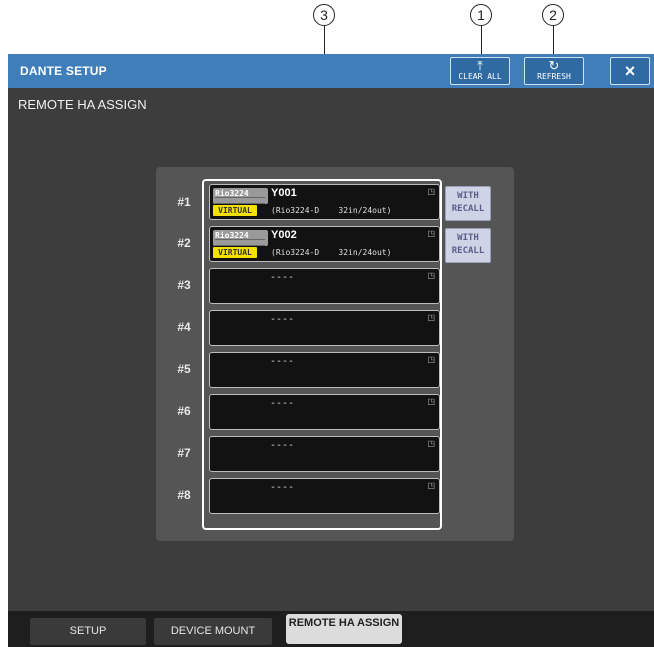 The width and height of the screenshot is (654, 647). Describe the element at coordinates (82, 104) in the screenshot. I see `section-title: REMOTE HA ASSIGN` at that location.